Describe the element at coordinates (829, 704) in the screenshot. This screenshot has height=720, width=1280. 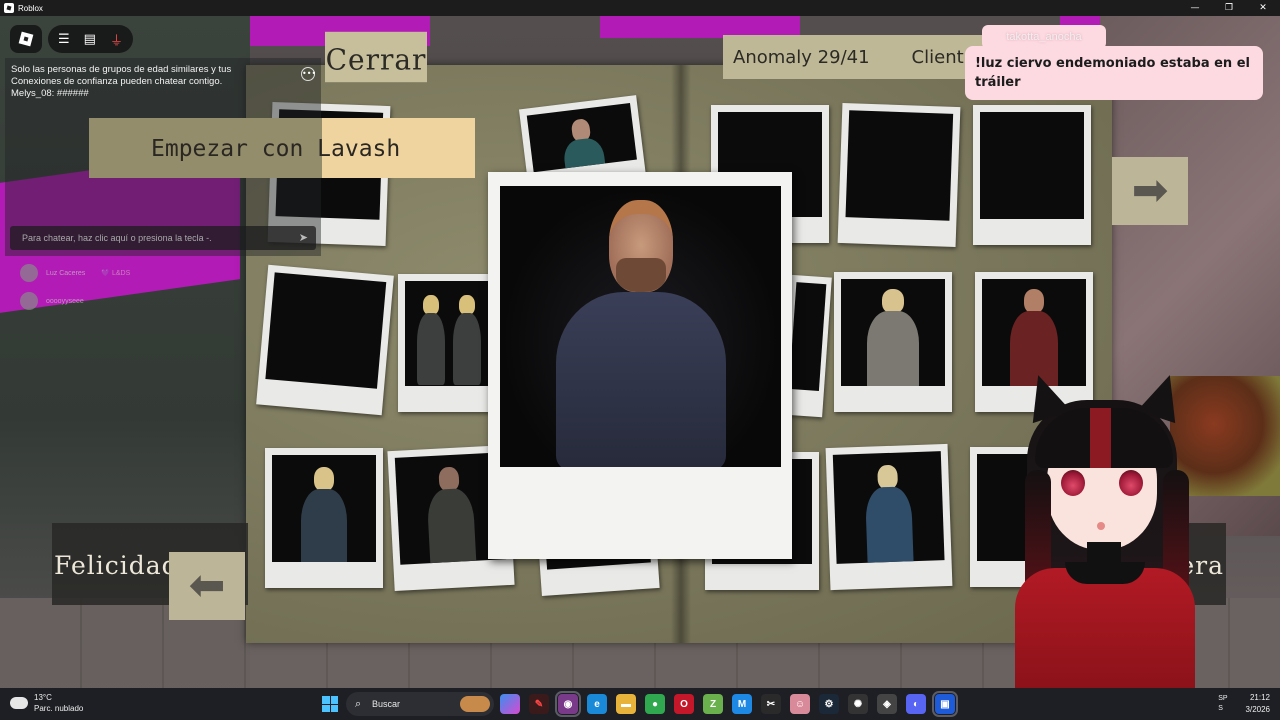
I see `steam-icon: ⚙` at that location.